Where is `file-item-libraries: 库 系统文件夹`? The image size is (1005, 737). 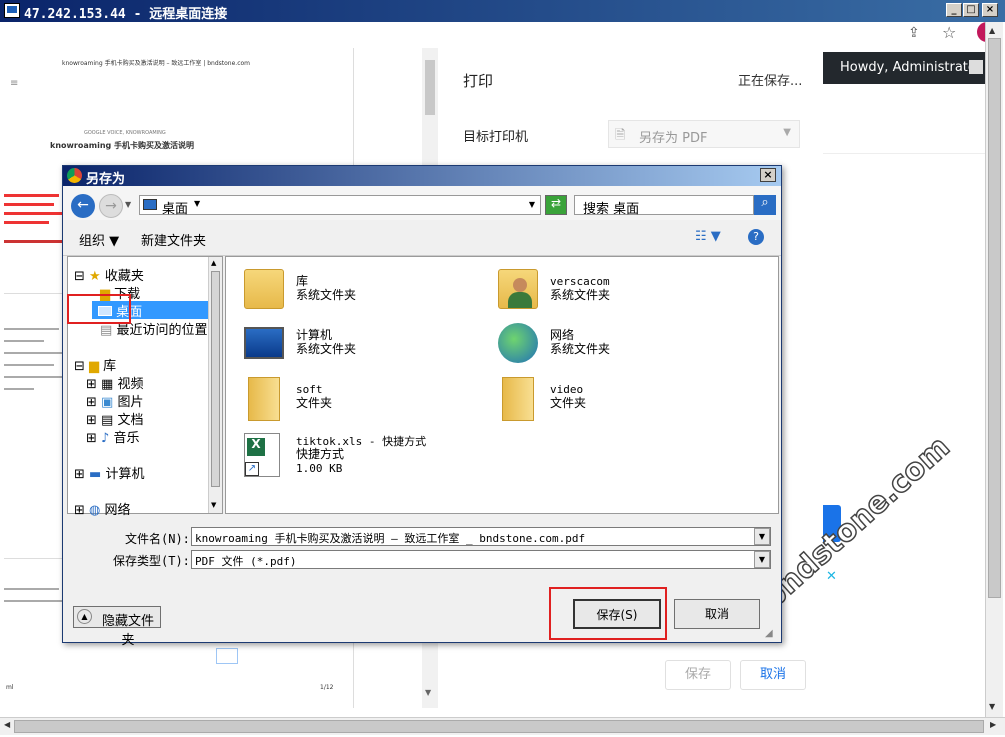 file-item-libraries: 库 系统文件夹 is located at coordinates (344, 291).